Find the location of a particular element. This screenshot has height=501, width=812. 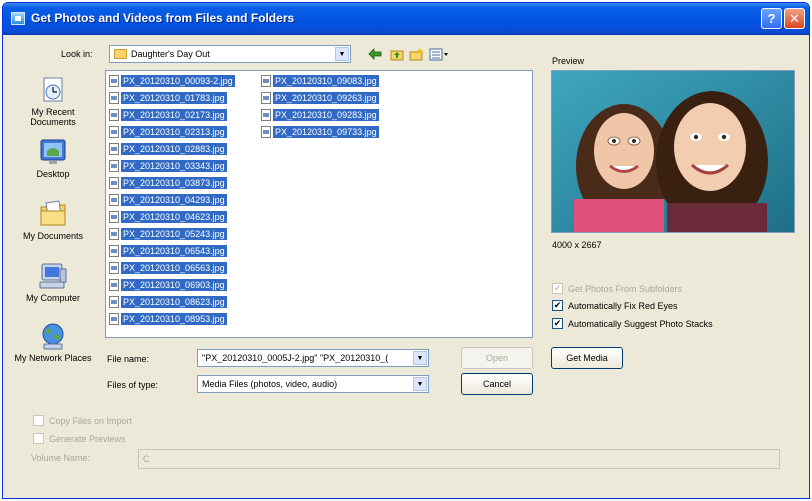

file-item: PX_20120310_00093-2.jpg is located at coordinates (172, 80).